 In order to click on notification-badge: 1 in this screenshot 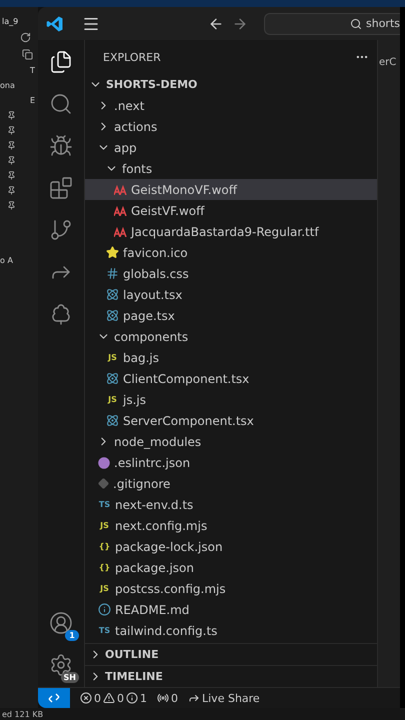, I will do `click(72, 635)`.